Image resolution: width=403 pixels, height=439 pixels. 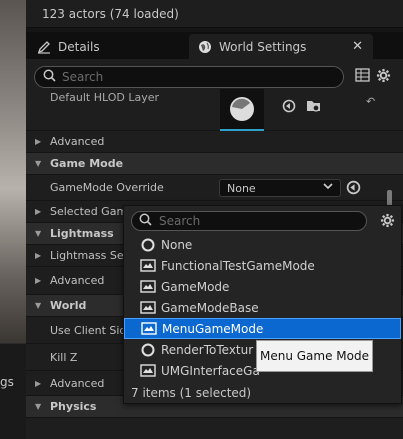 I want to click on property-label: Kill Z, so click(x=64, y=357).